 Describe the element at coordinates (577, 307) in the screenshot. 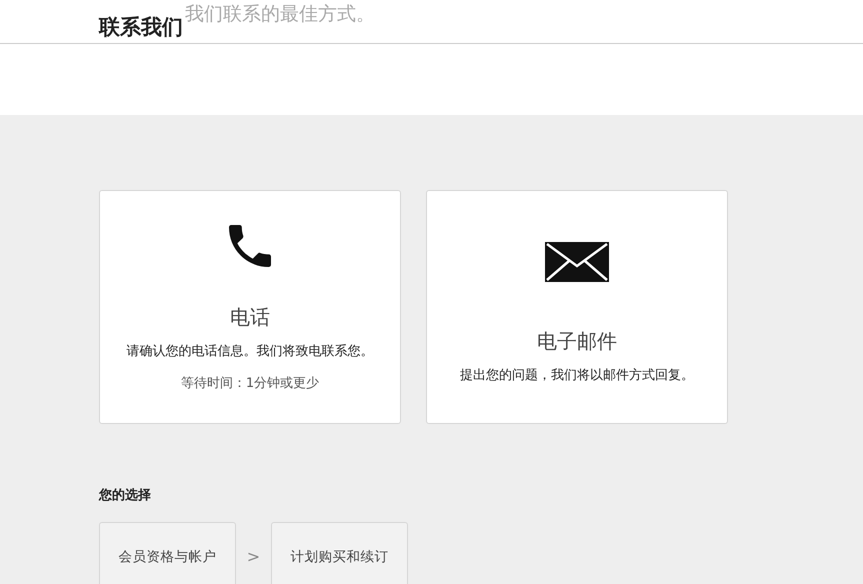

I see `contact-card: 电子邮件 提出您的问题，我们将以邮件方式回复。` at that location.